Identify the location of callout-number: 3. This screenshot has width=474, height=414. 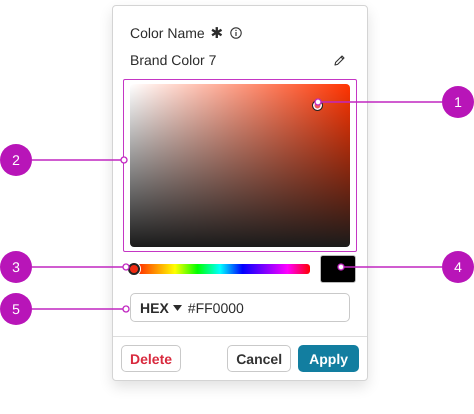
(16, 267).